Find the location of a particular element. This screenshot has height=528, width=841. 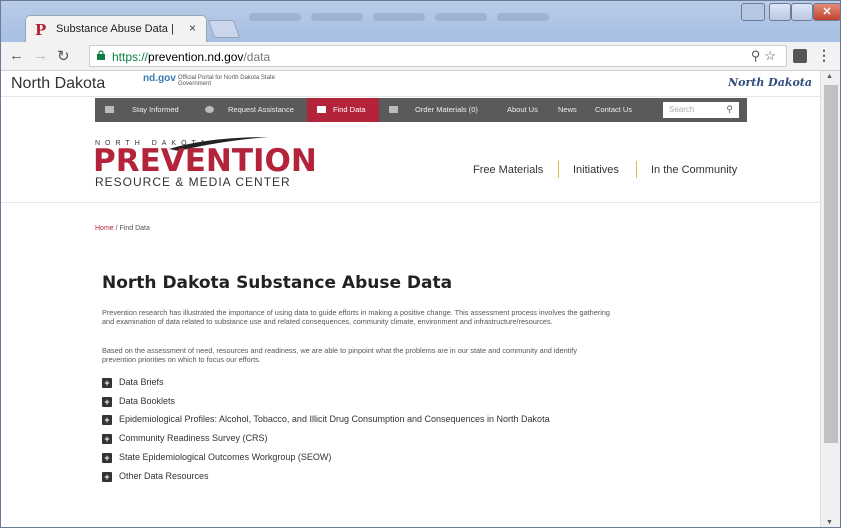

ndgov-label: nd.gov is located at coordinates (159, 78).